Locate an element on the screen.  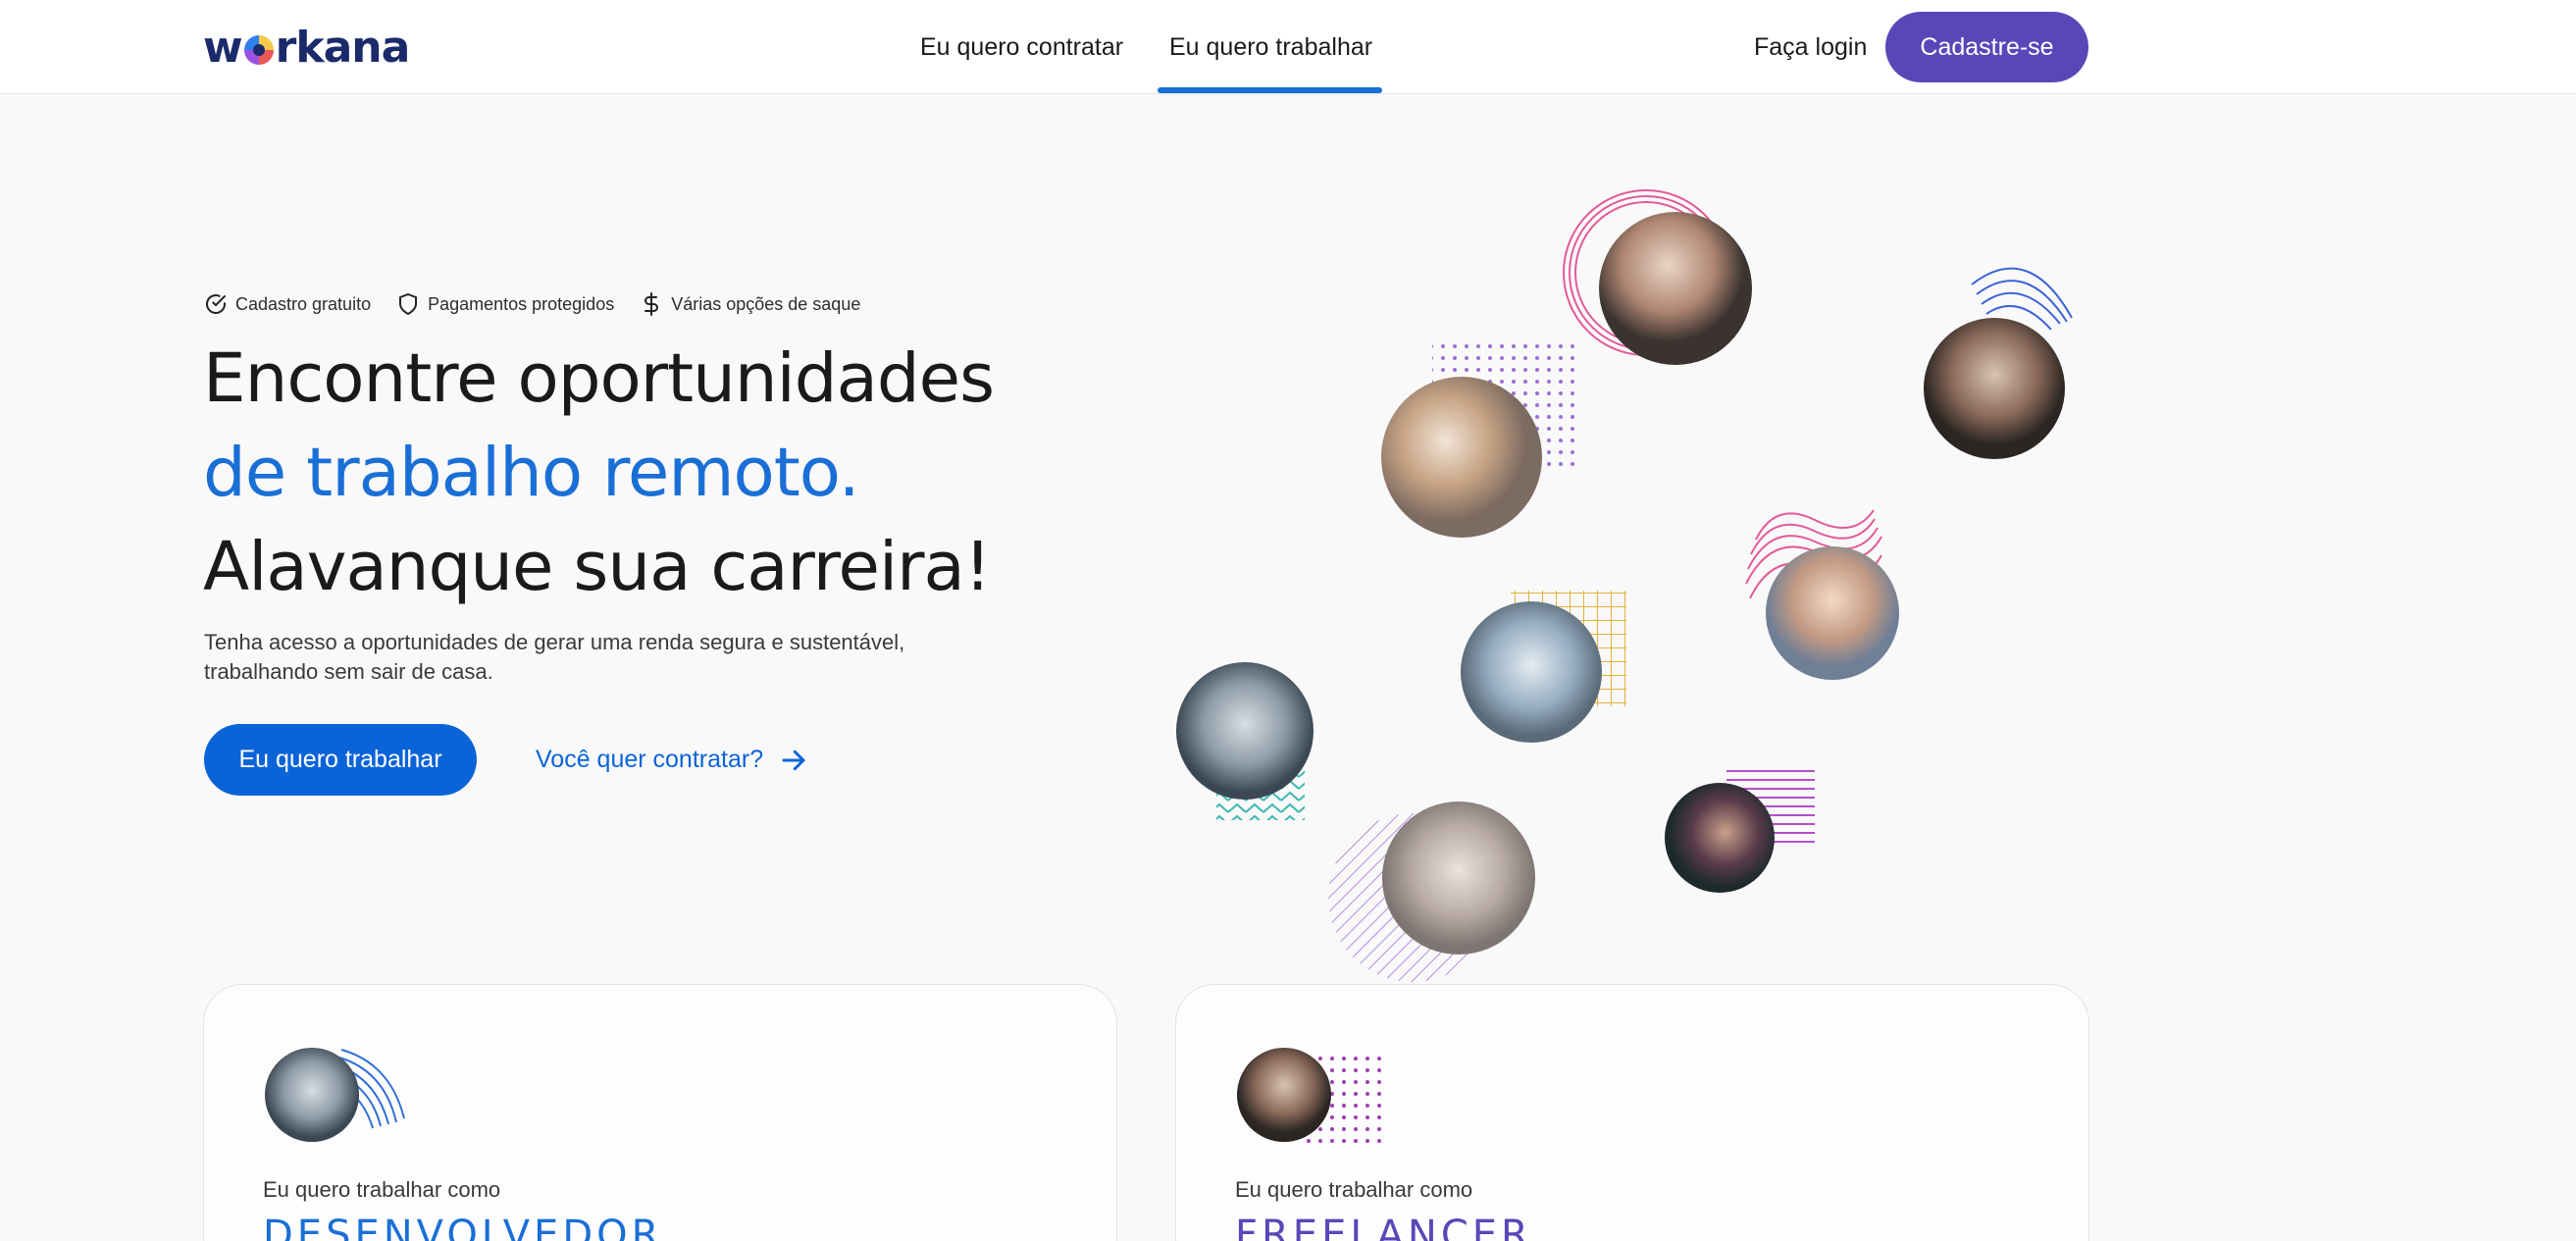
hero-heading-line1: Encontre oportunidades is located at coordinates (599, 378).